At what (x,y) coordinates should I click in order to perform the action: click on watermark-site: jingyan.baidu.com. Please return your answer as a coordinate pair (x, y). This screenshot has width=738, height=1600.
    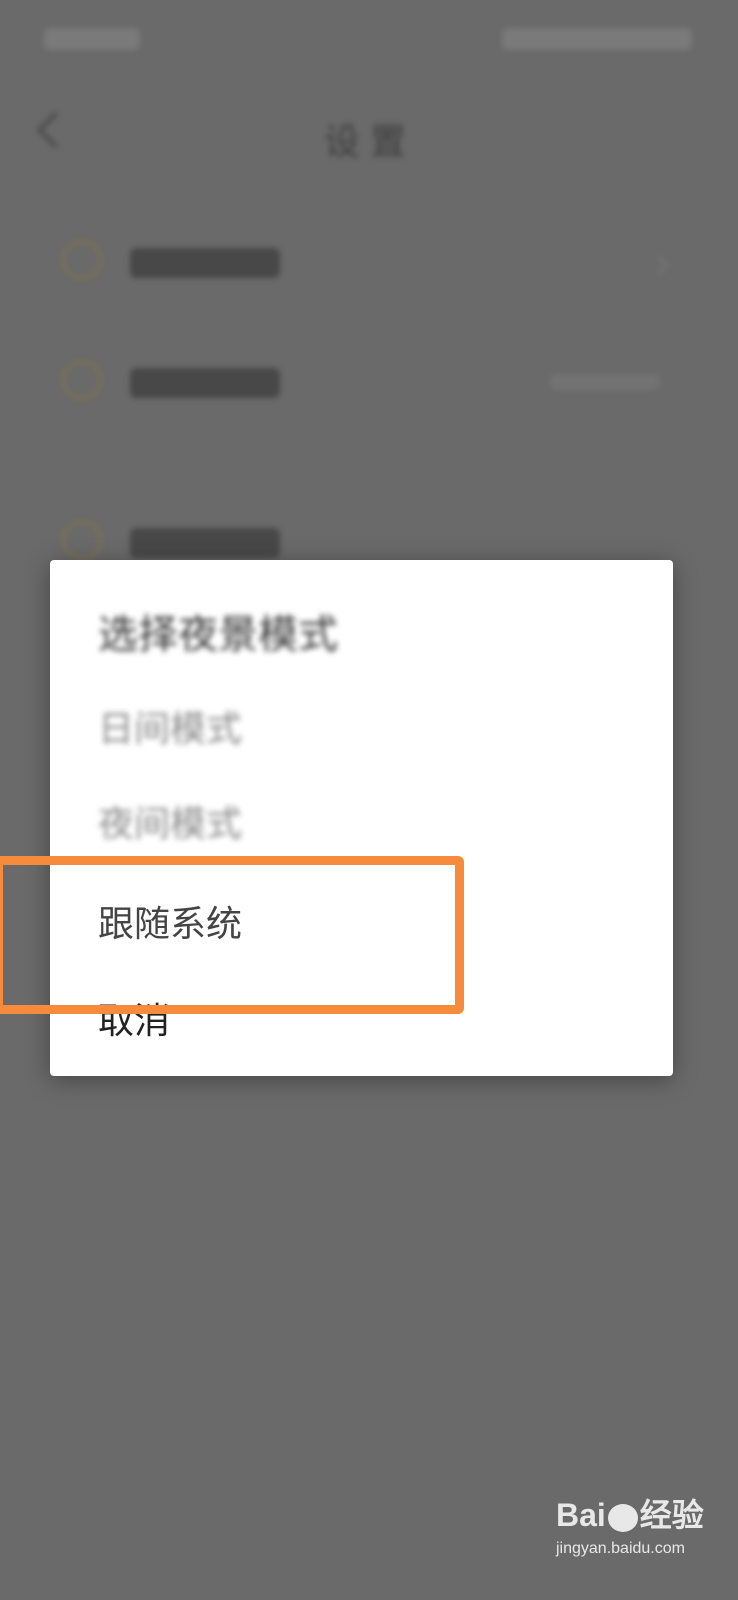
    Looking at the image, I should click on (620, 1548).